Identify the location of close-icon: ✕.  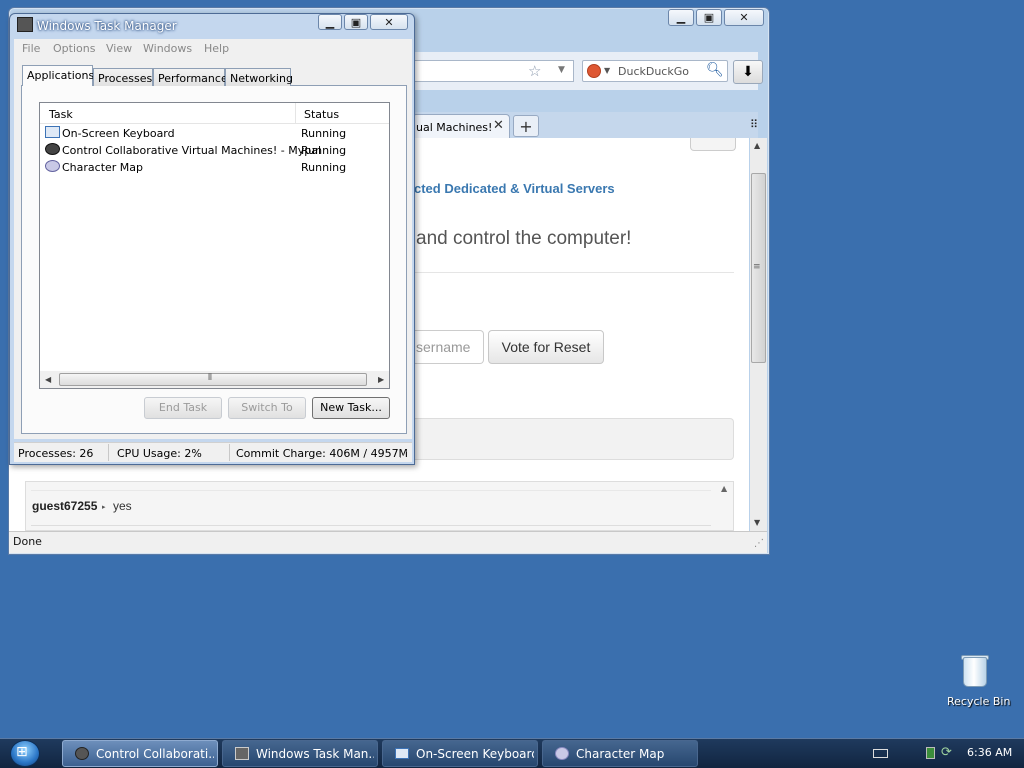
(498, 125).